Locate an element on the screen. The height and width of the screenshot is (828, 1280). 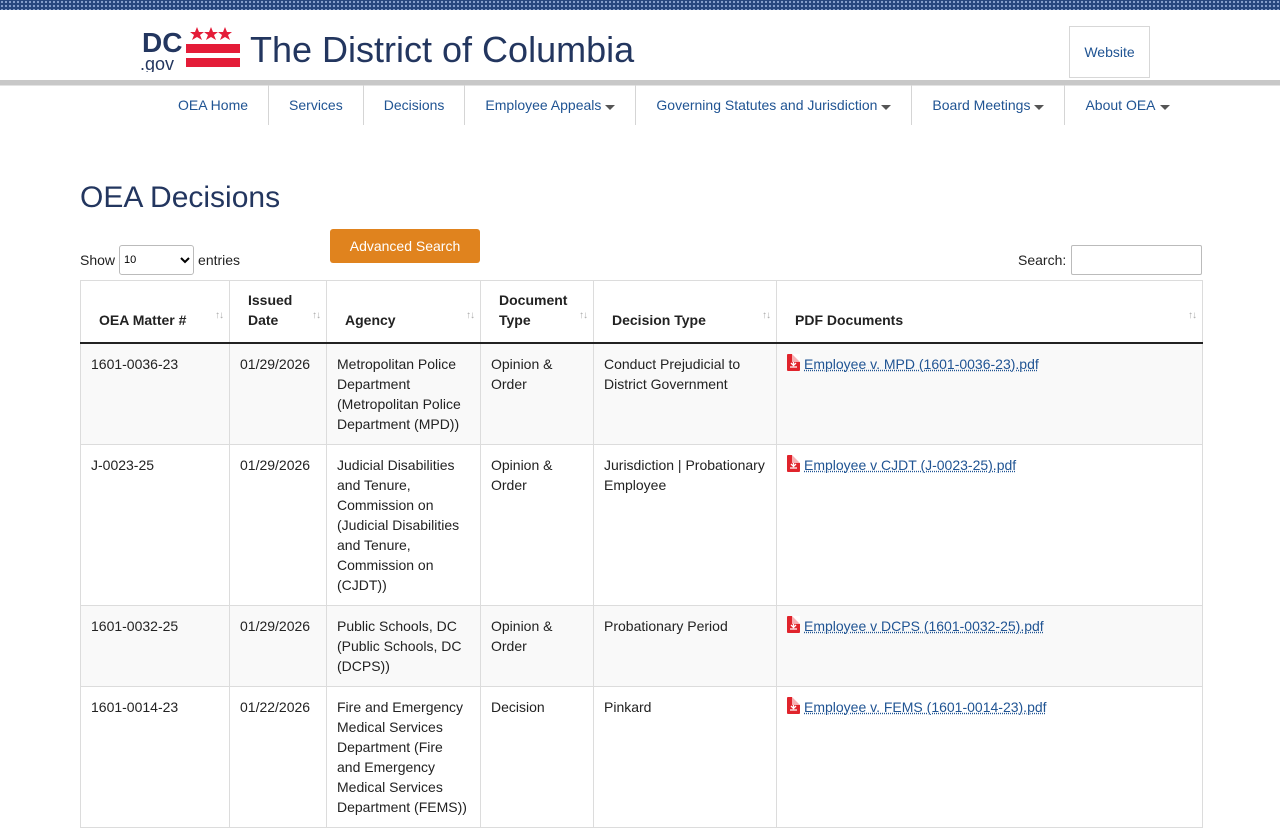
nav-services: Services is located at coordinates (316, 105).